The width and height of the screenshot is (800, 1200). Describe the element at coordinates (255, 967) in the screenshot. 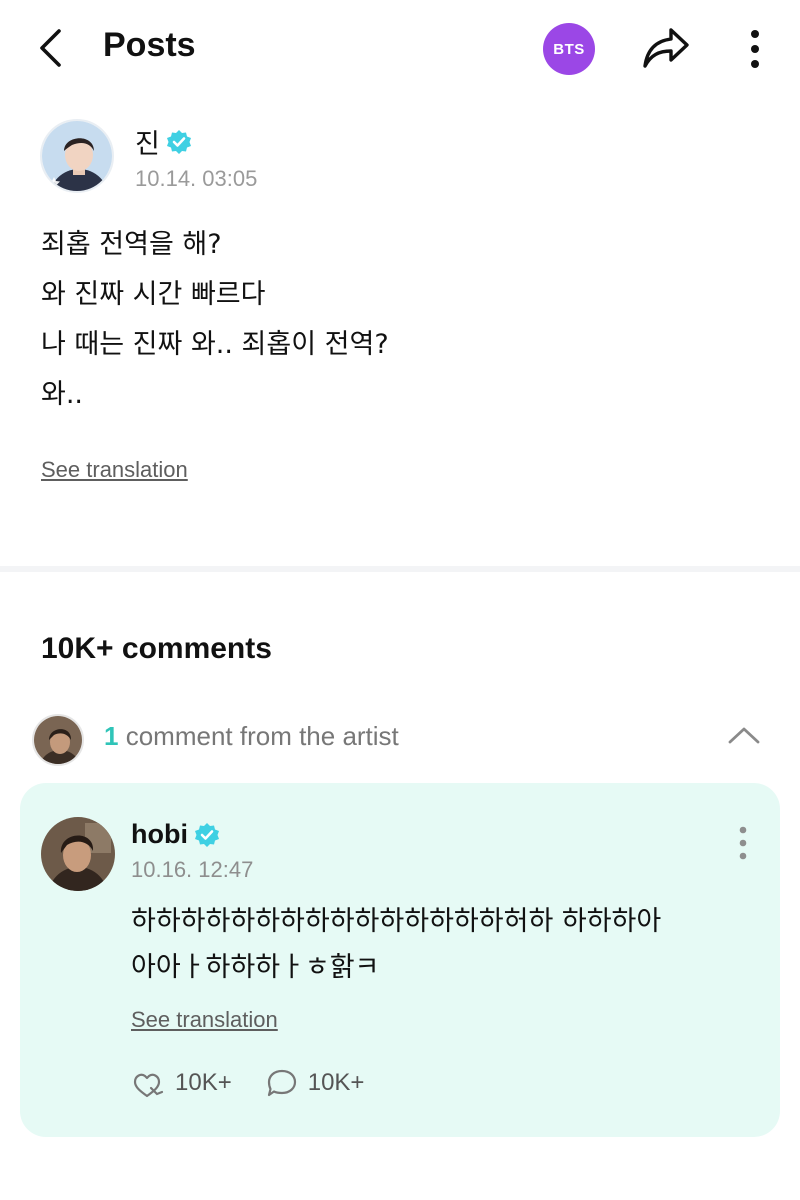

I see `comment-text-line: 아아ㅏ하하하ㅏㅎ핡ㅋ` at that location.